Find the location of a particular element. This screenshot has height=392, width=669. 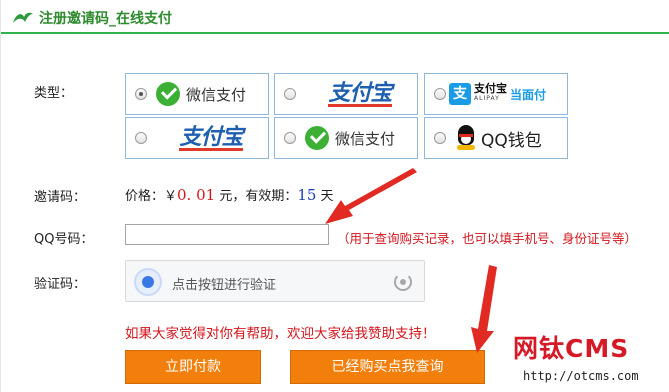

type-label: 类型： is located at coordinates (54, 93).